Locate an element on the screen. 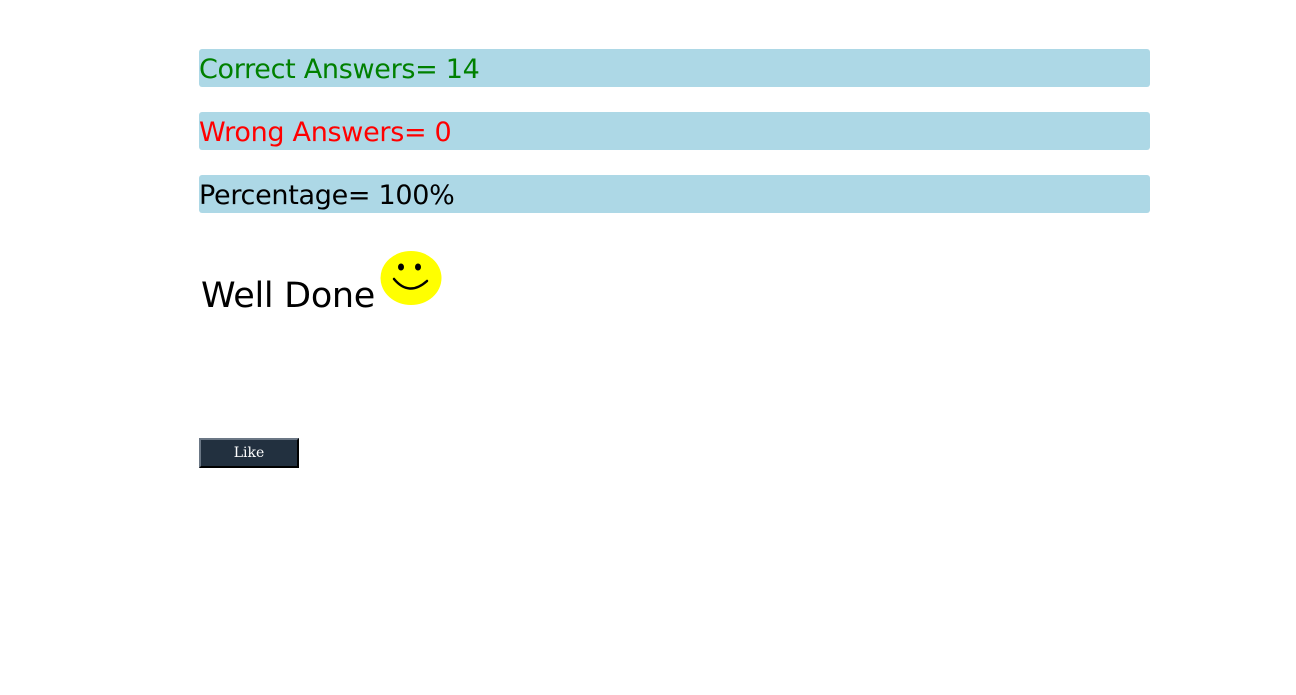 The height and width of the screenshot is (695, 1296). wrong-answers-bar: Wrong Answers= 0 is located at coordinates (674, 131).